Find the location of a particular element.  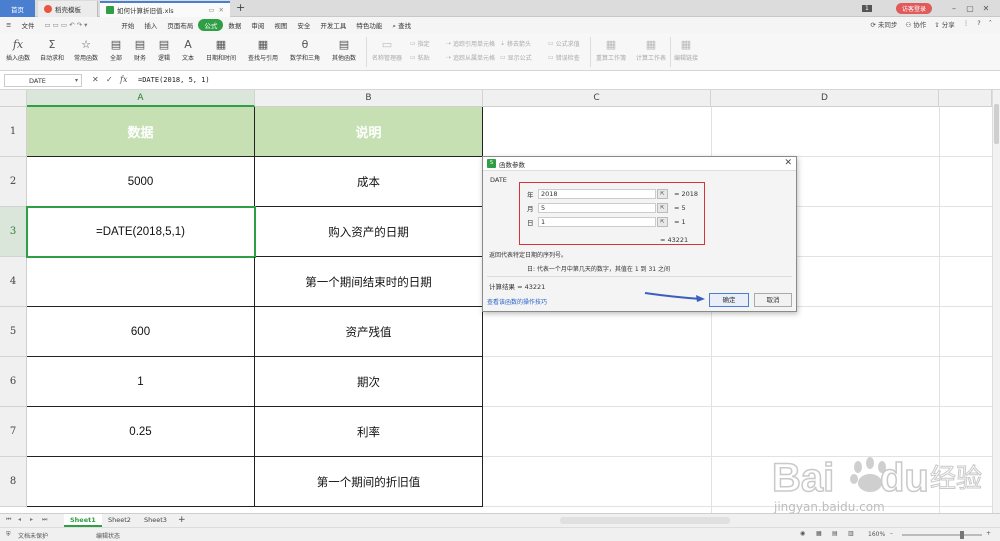

menu-data: 数据 is located at coordinates (234, 25).